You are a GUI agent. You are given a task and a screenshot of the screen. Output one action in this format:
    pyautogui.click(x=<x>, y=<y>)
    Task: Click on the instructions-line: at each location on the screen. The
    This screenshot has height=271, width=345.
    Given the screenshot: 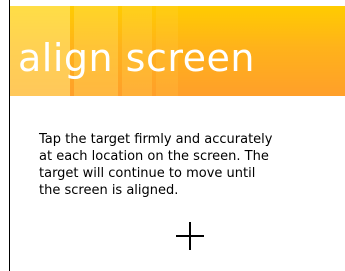 What is the action you would take?
    pyautogui.click(x=154, y=156)
    